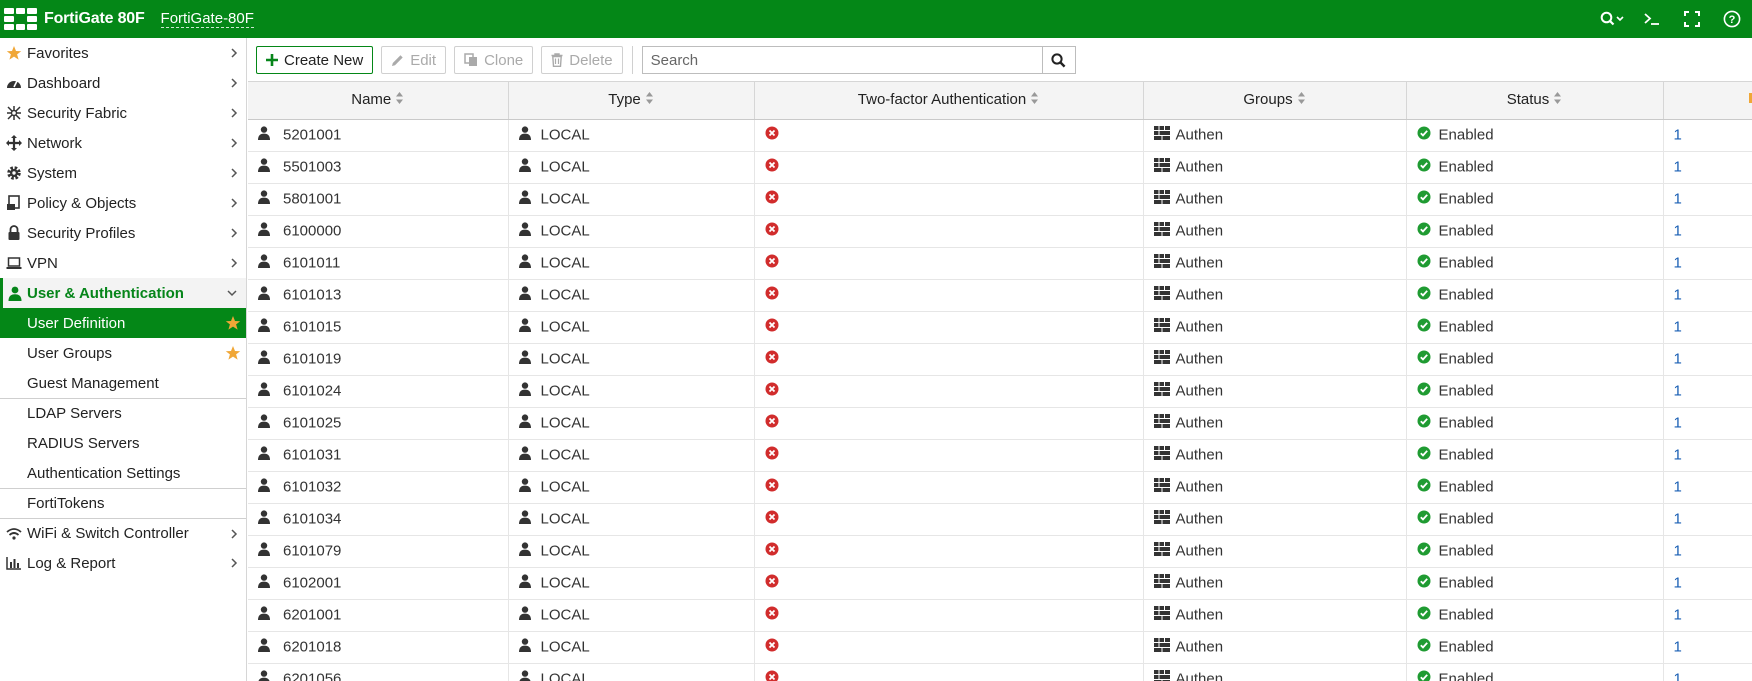 The height and width of the screenshot is (681, 1752). What do you see at coordinates (74, 19) in the screenshot?
I see `fortinet-logo: FortiGate 80F` at bounding box center [74, 19].